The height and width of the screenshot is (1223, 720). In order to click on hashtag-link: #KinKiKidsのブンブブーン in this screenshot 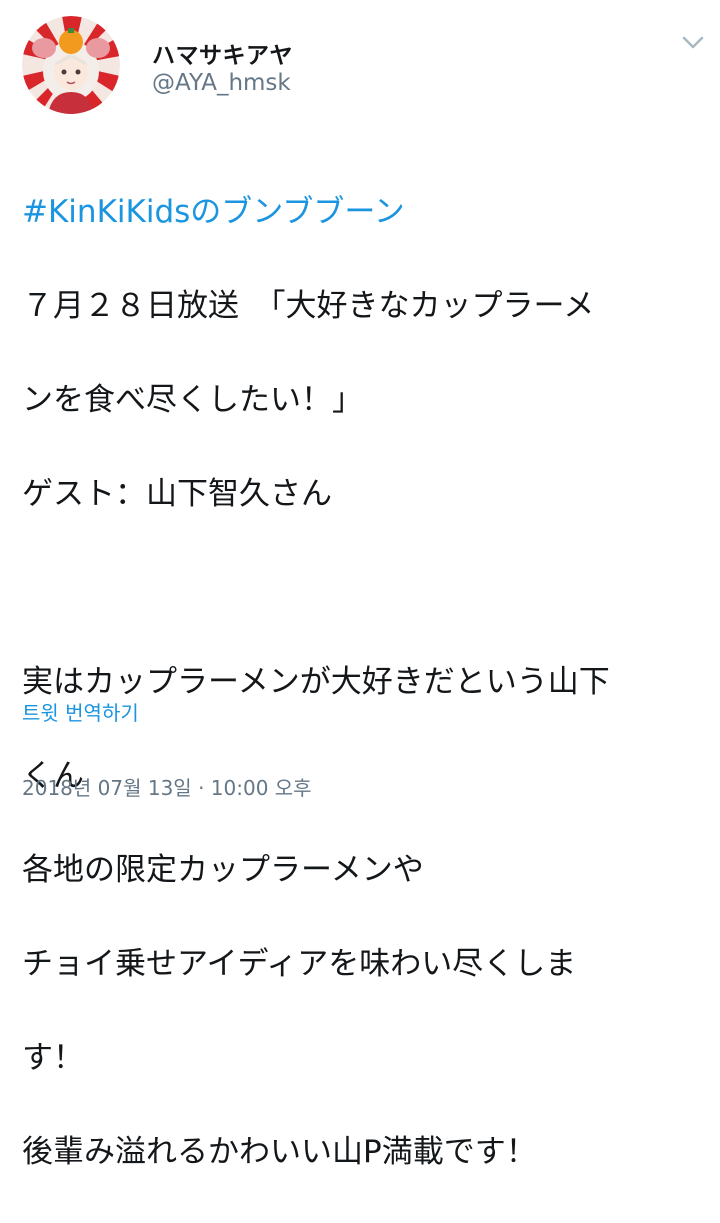, I will do `click(213, 212)`.